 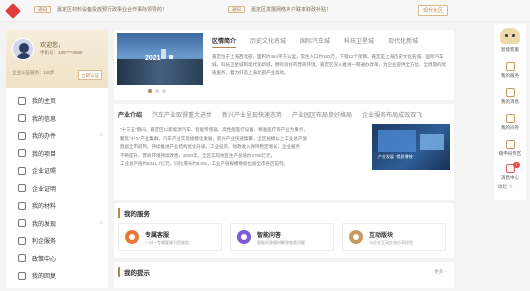 What do you see at coordinates (396, 156) in the screenshot?
I see `industry-image-caption: 产业发展 "提质增效"` at bounding box center [396, 156].